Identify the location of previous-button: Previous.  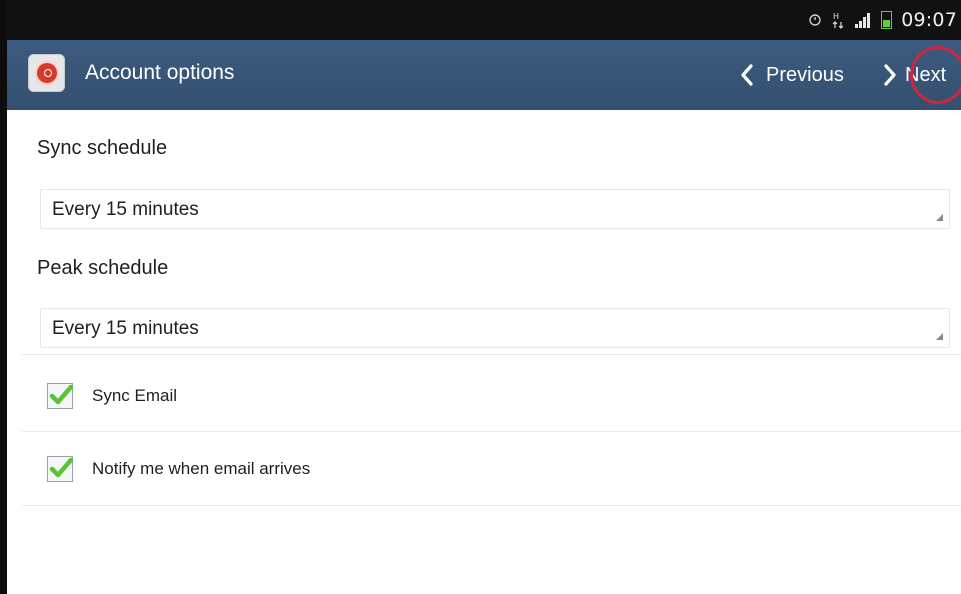
(792, 75).